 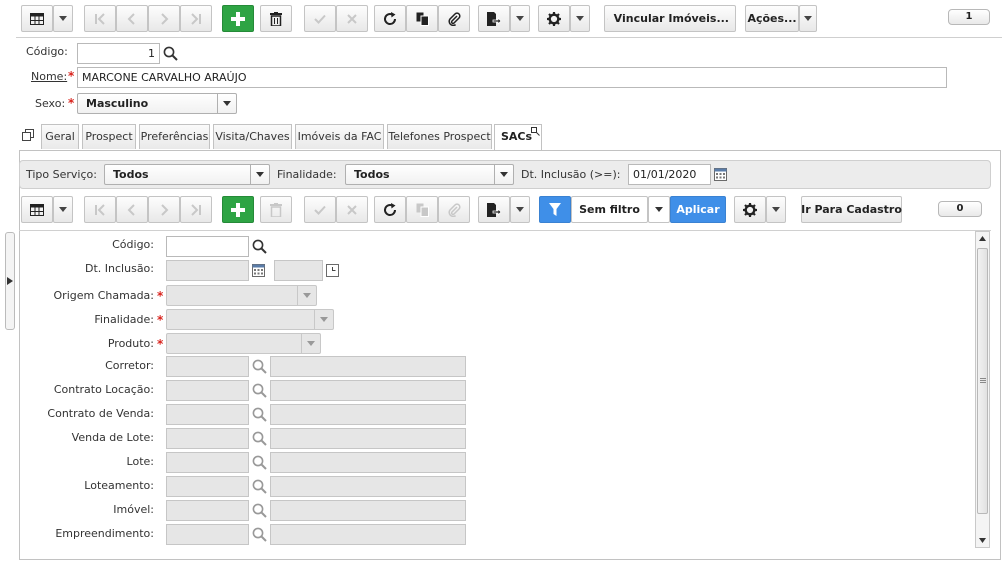 What do you see at coordinates (164, 209) in the screenshot?
I see `inner-next-button` at bounding box center [164, 209].